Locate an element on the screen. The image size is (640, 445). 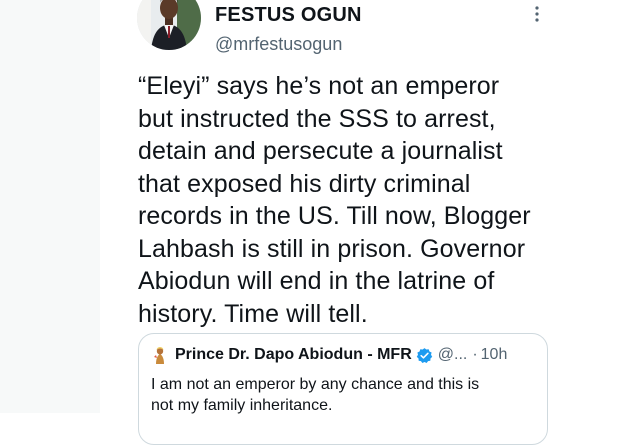
quoted-tweet-header: Prince Dr. Dapo Abiodun - MFR @... · 10h is located at coordinates (329, 355).